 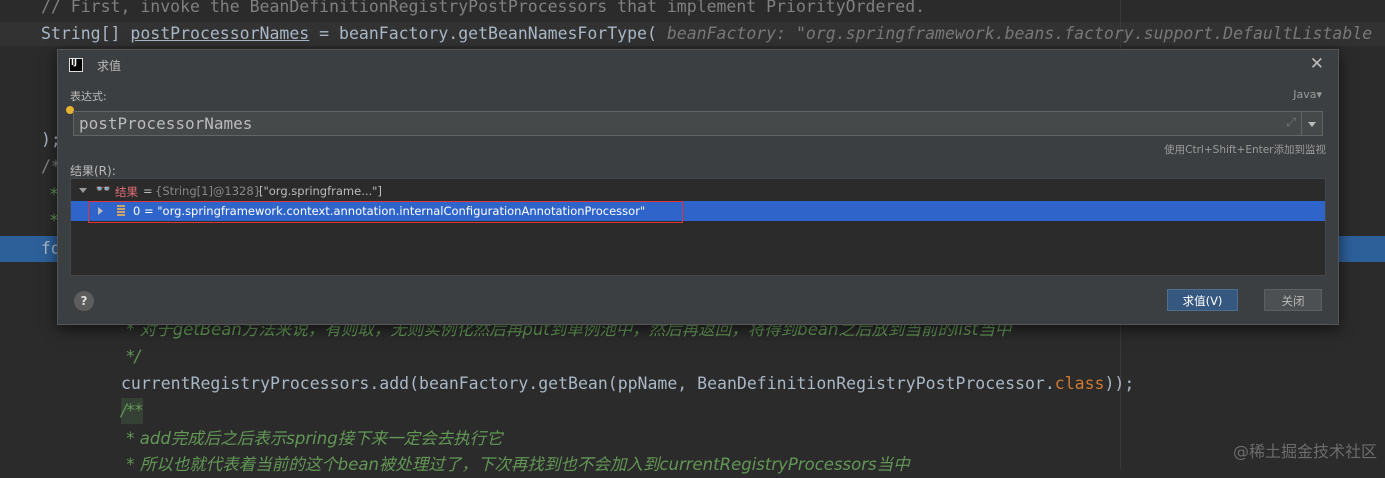 I want to click on watermark: @稀土掘金技术社区, so click(x=1304, y=451).